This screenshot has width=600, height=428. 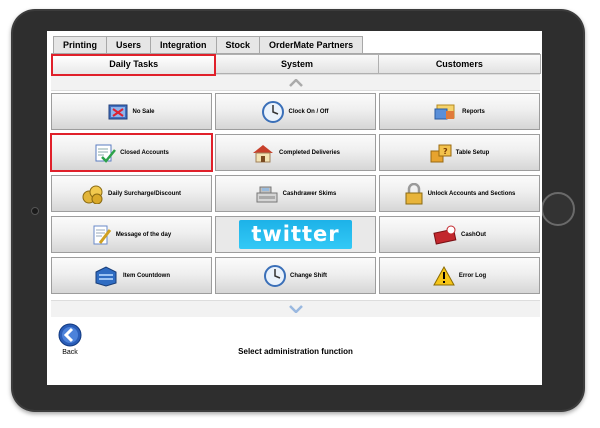 I want to click on back-arrow-icon, so click(x=70, y=335).